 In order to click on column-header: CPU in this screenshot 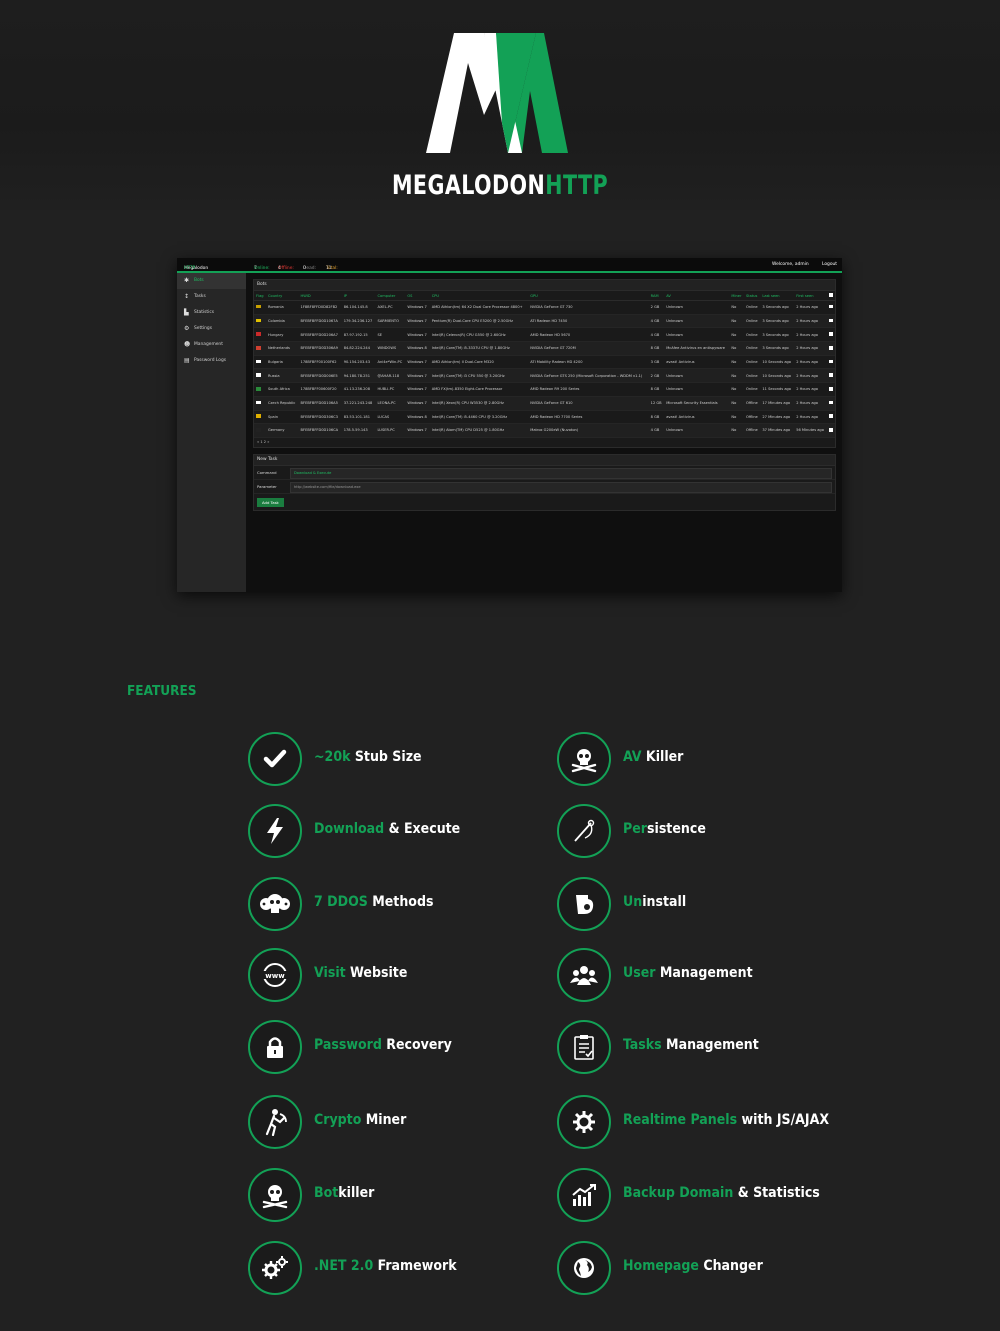, I will do `click(479, 296)`.